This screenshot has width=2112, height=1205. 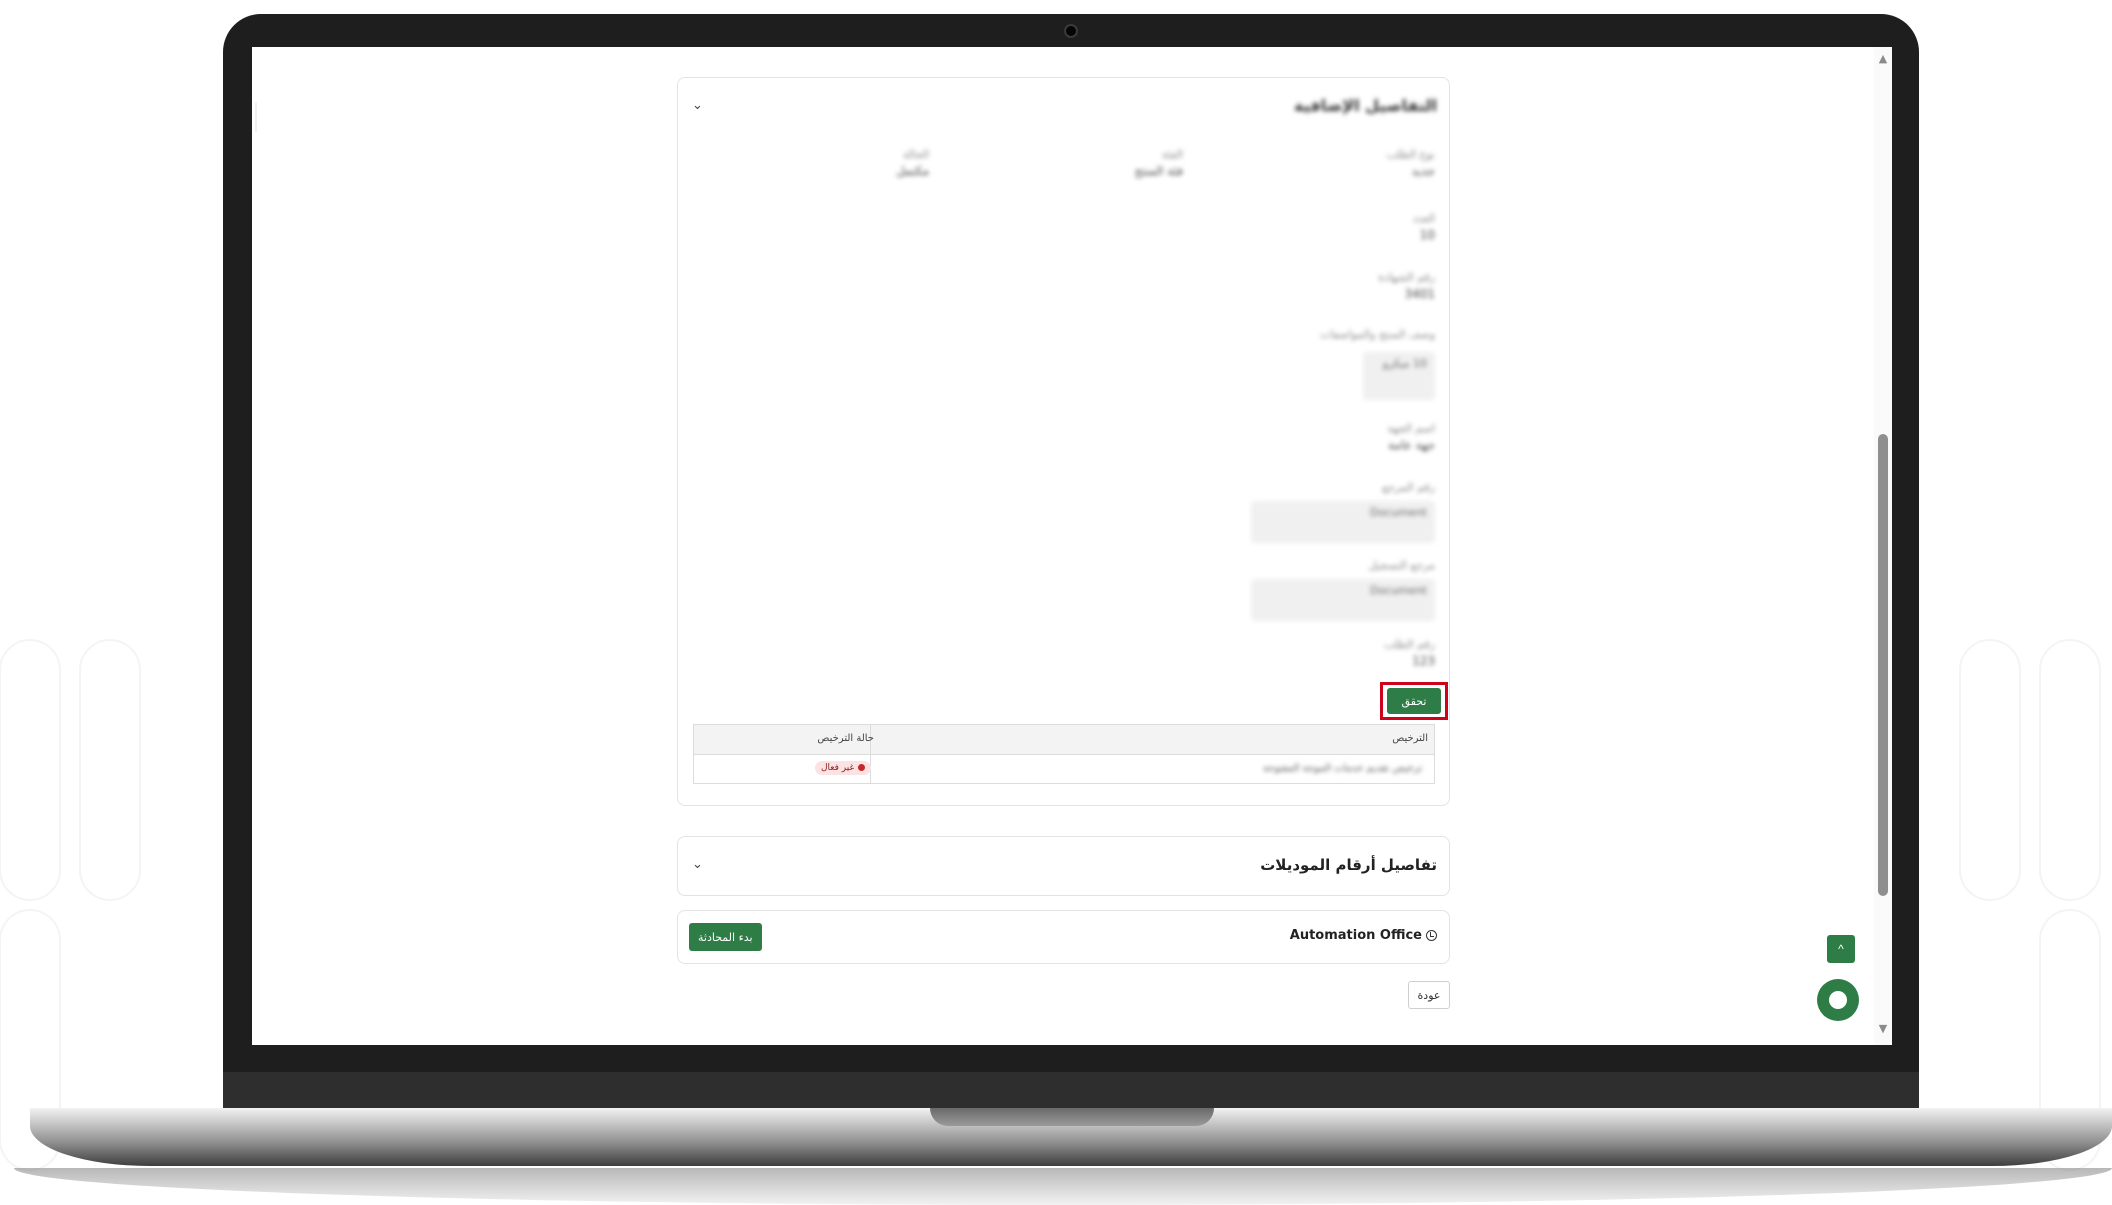 I want to click on scroll-up-arrow-icon: ▲, so click(x=1883, y=59).